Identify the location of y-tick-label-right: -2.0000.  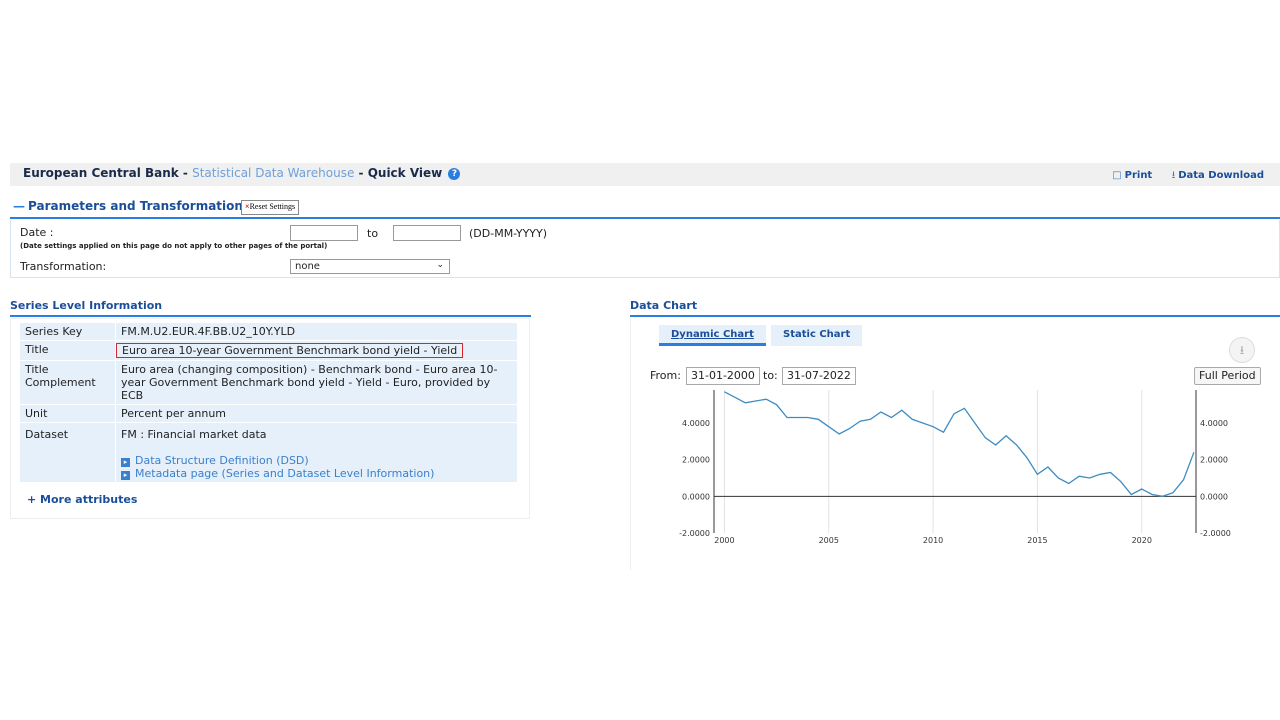
(1215, 533).